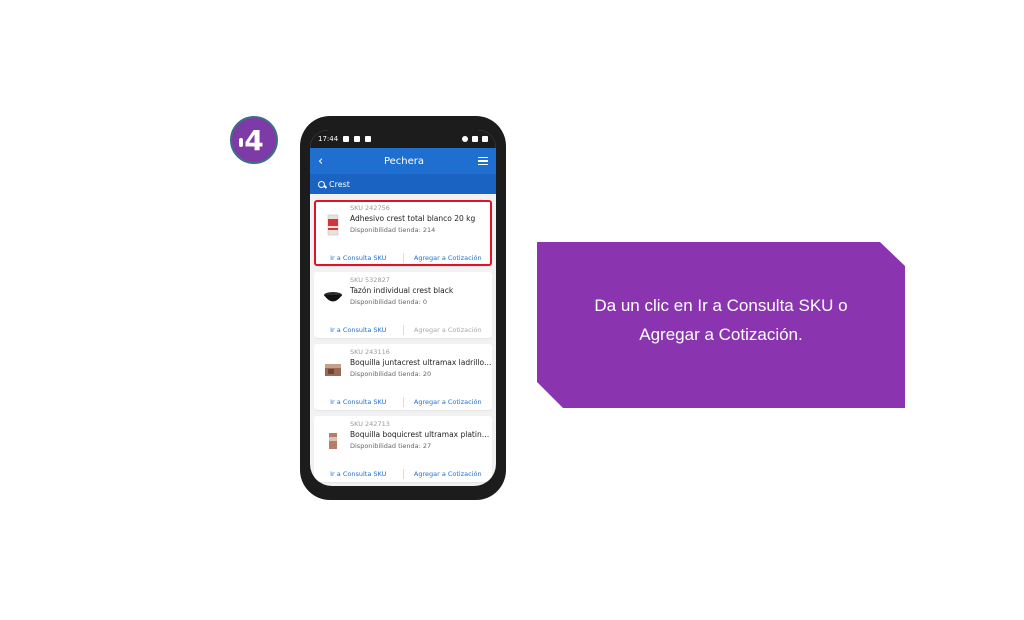  I want to click on badge-dot, so click(241, 142).